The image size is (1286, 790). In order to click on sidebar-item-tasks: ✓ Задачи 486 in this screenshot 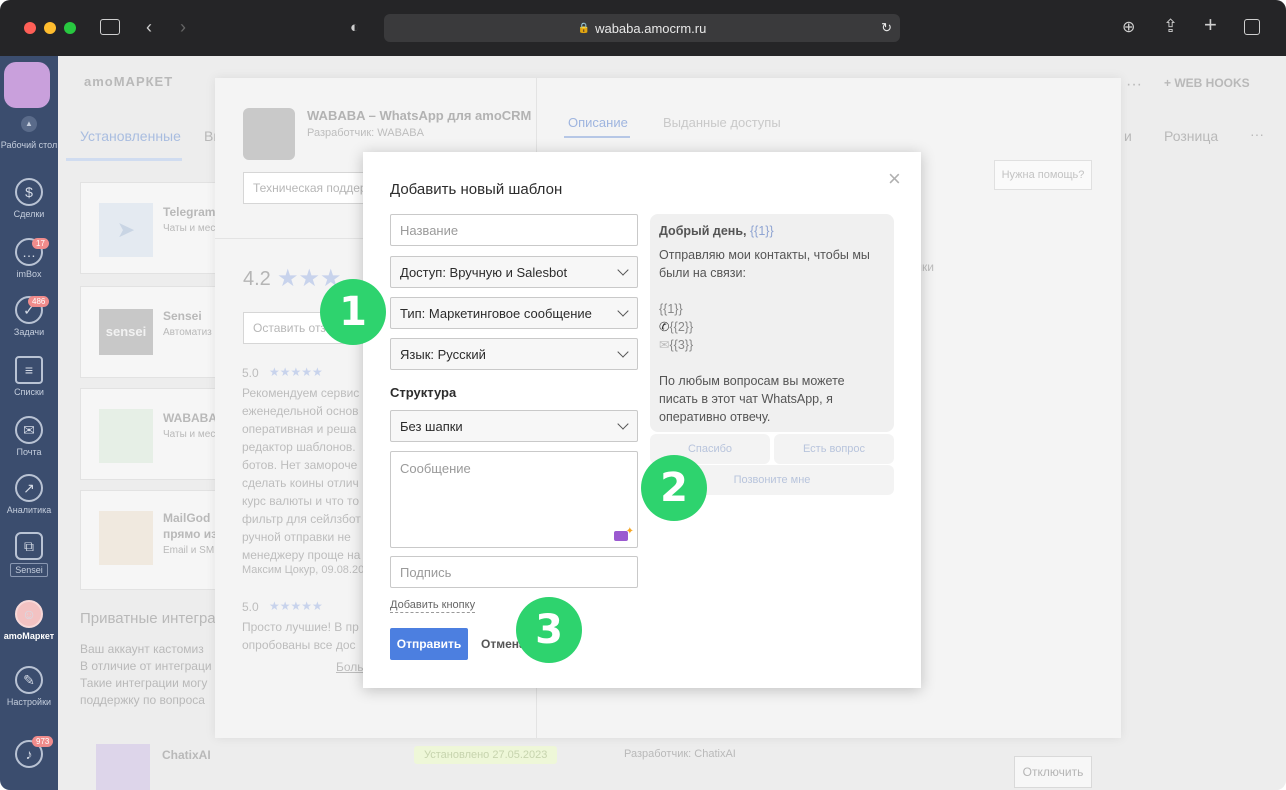, I will do `click(29, 316)`.